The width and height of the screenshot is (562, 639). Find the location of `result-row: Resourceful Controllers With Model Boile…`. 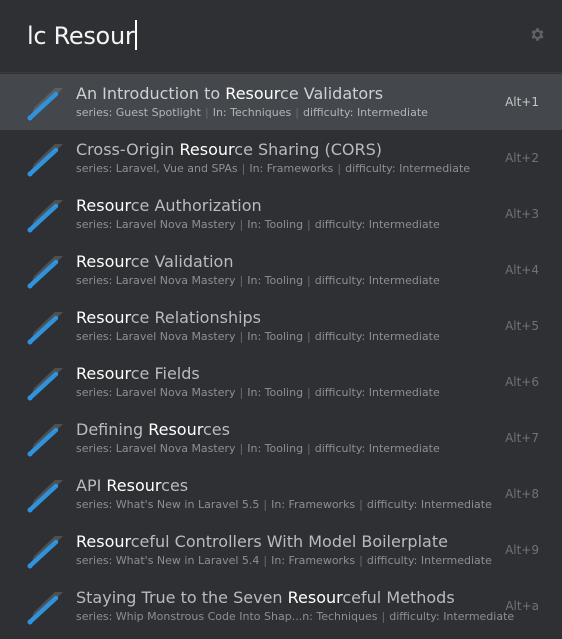

result-row: Resourceful Controllers With Model Boile… is located at coordinates (281, 550).